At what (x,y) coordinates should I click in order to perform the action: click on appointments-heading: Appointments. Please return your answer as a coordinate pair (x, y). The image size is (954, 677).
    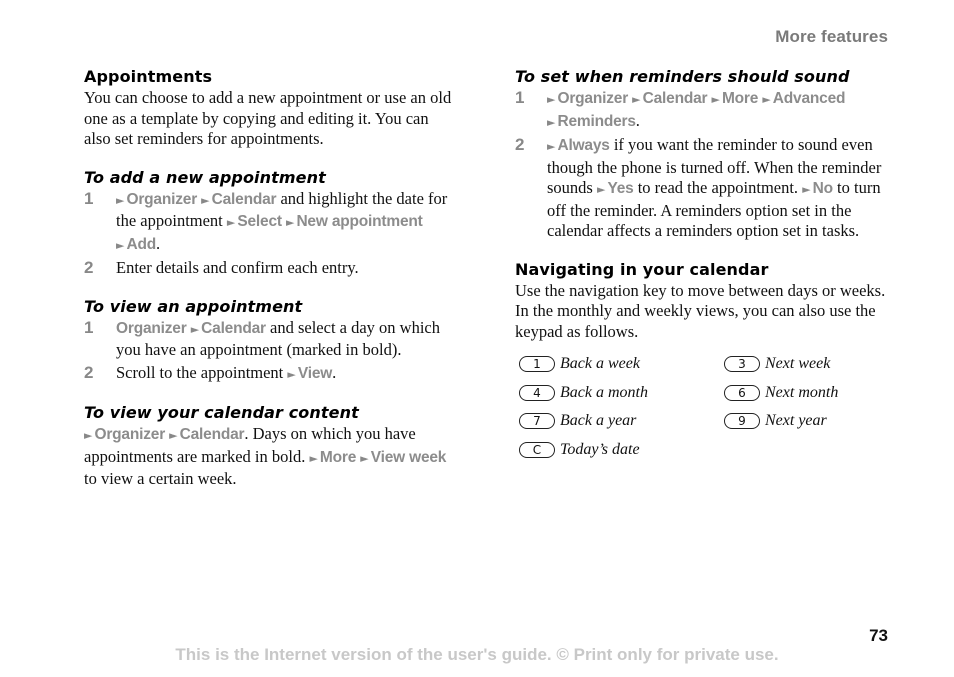
    Looking at the image, I should click on (148, 76).